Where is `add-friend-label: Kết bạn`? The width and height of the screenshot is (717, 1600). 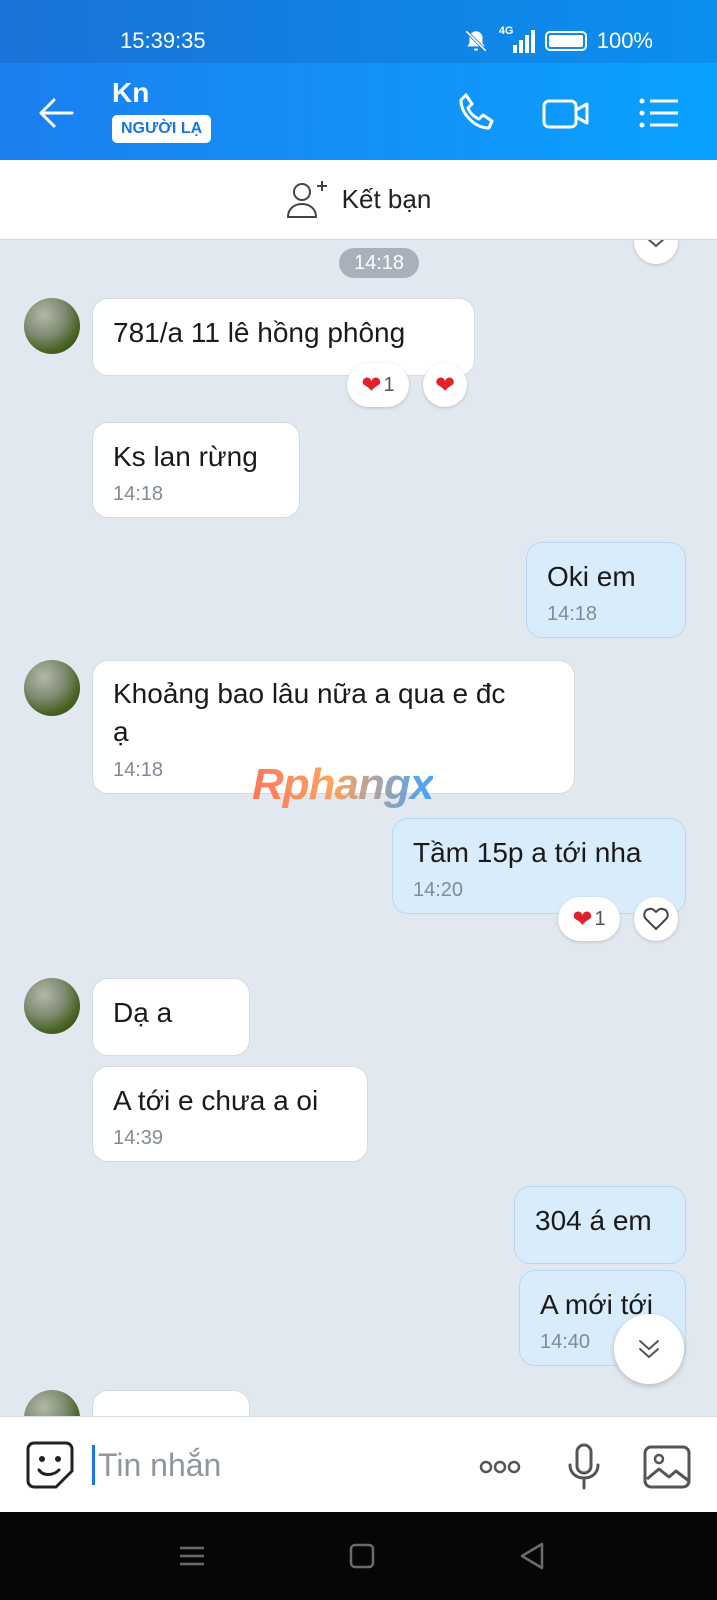
add-friend-label: Kết bạn is located at coordinates (386, 199).